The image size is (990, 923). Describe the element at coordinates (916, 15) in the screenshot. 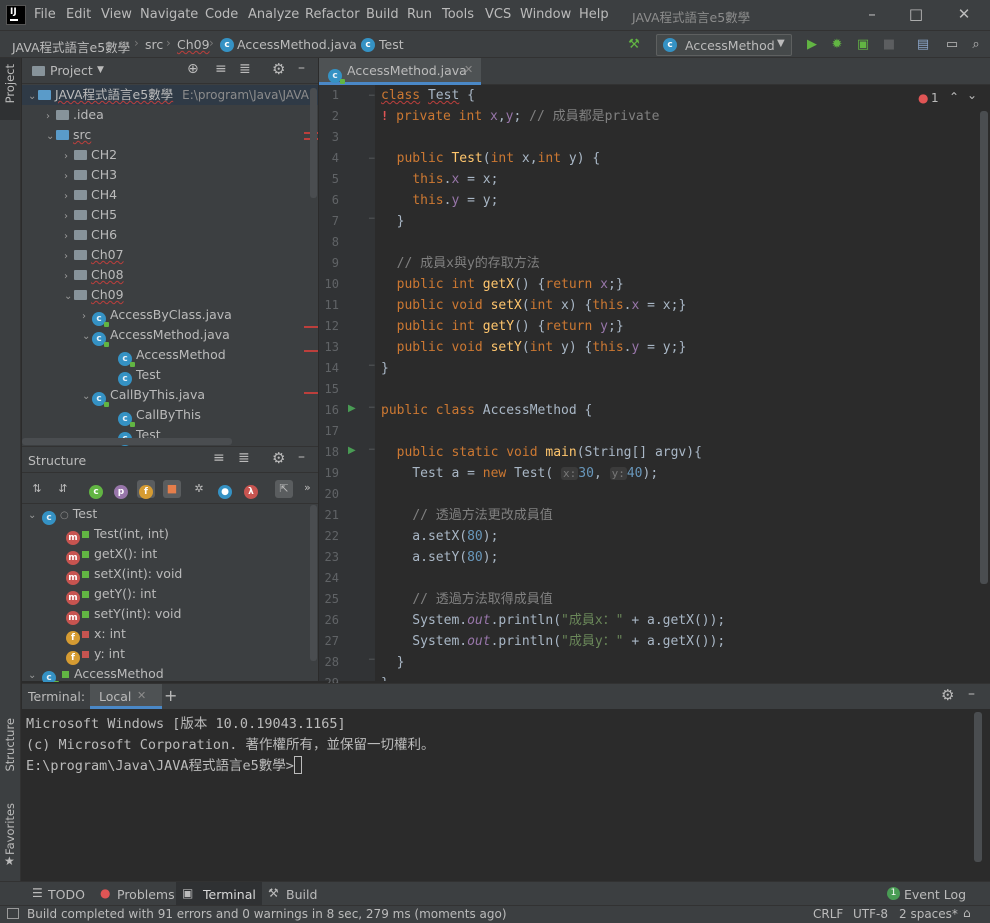

I see `maximize-icon: □` at that location.